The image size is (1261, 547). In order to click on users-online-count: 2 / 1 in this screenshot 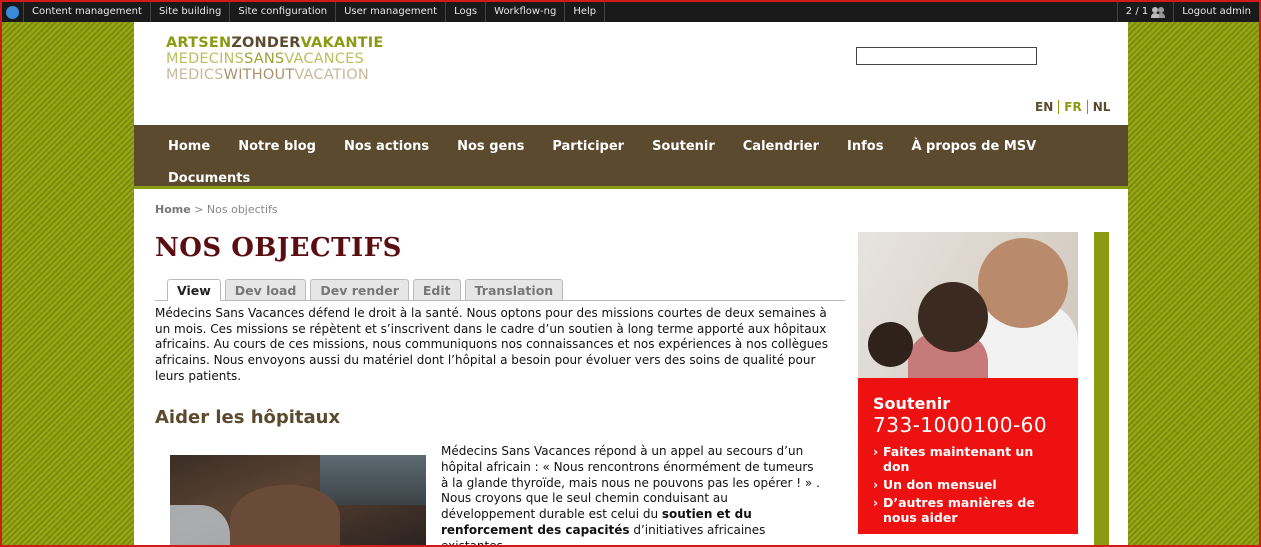, I will do `click(1137, 11)`.